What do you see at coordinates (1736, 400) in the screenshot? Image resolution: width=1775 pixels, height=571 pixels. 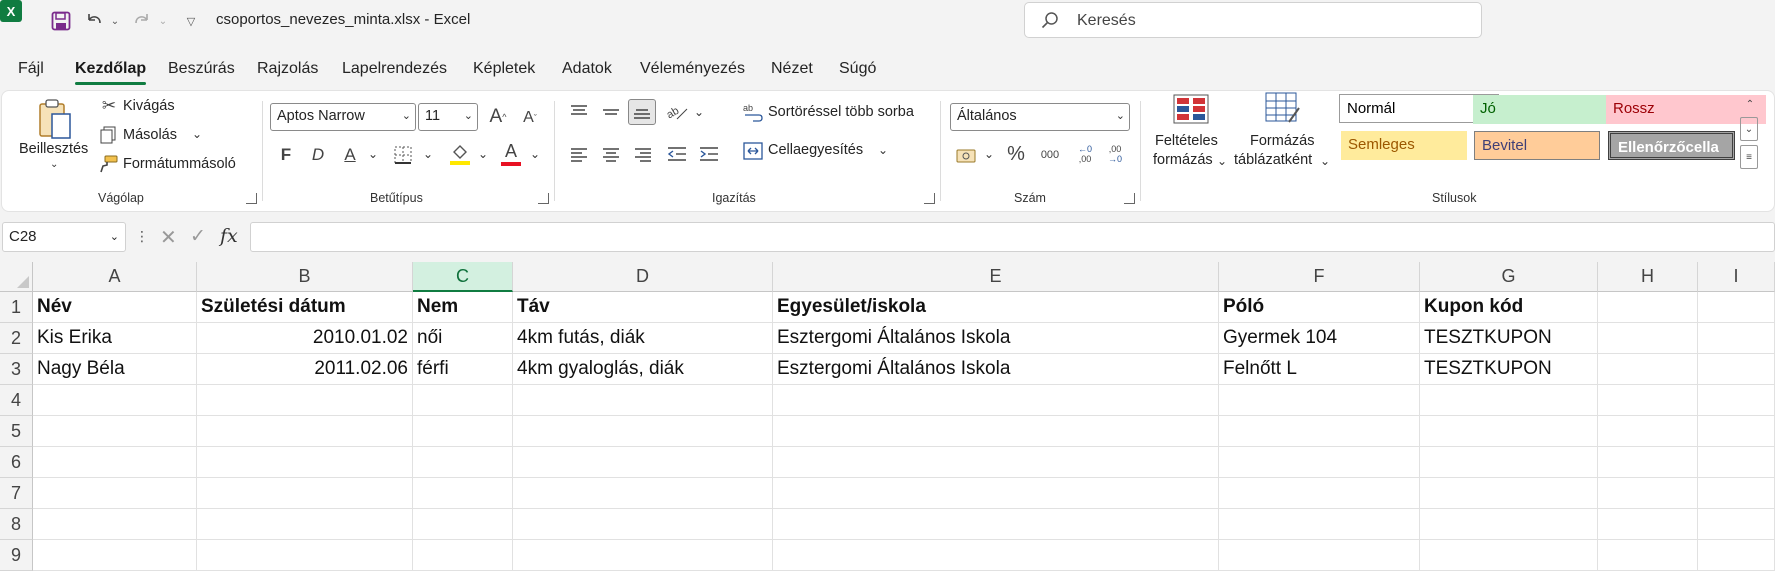 I see `cell-I4` at bounding box center [1736, 400].